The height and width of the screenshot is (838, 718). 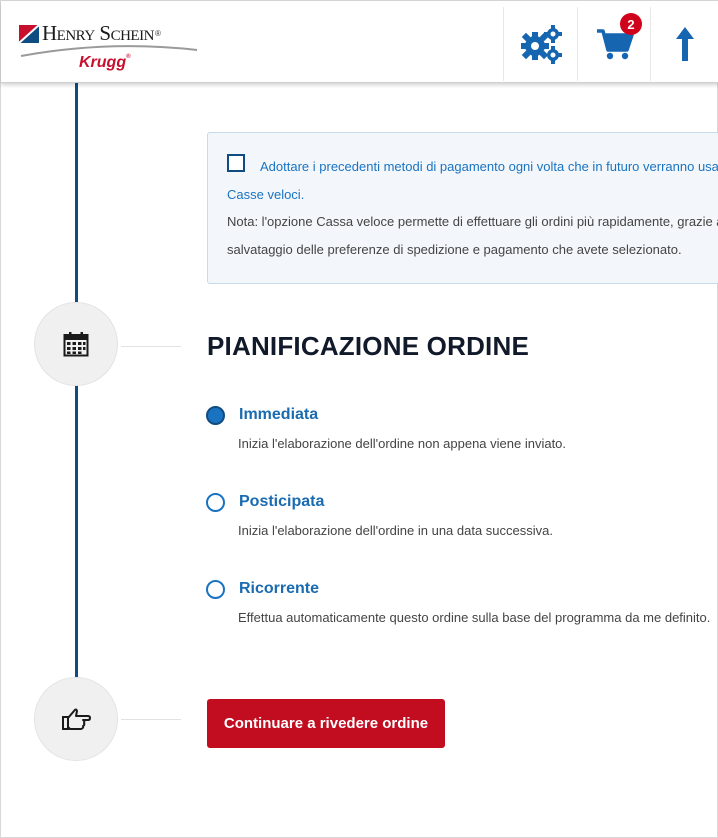 I want to click on app-header: Henry Schein ® Krugg® 2, so click(x=359, y=42).